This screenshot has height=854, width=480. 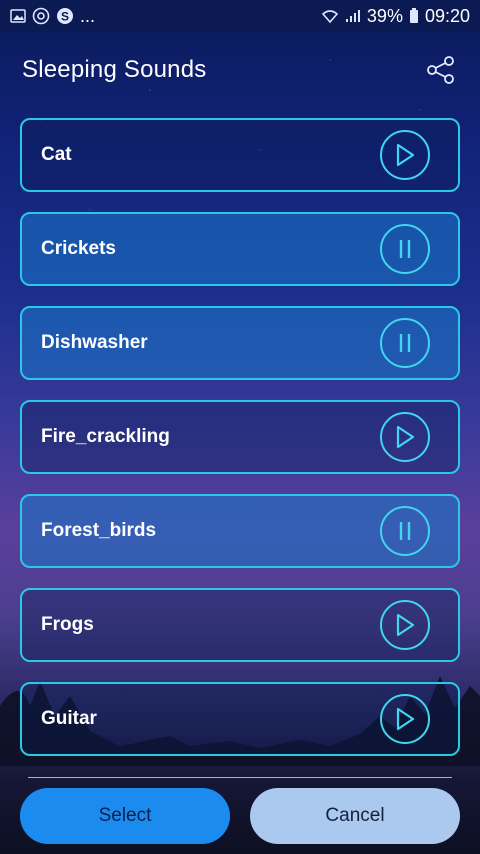 What do you see at coordinates (105, 436) in the screenshot?
I see `sound-item-label: Fire_crackling` at bounding box center [105, 436].